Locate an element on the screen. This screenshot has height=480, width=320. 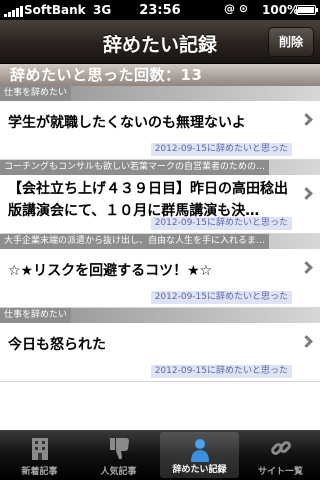
entry-title: 学生が就職したくないのも無理ないよ is located at coordinates (127, 123).